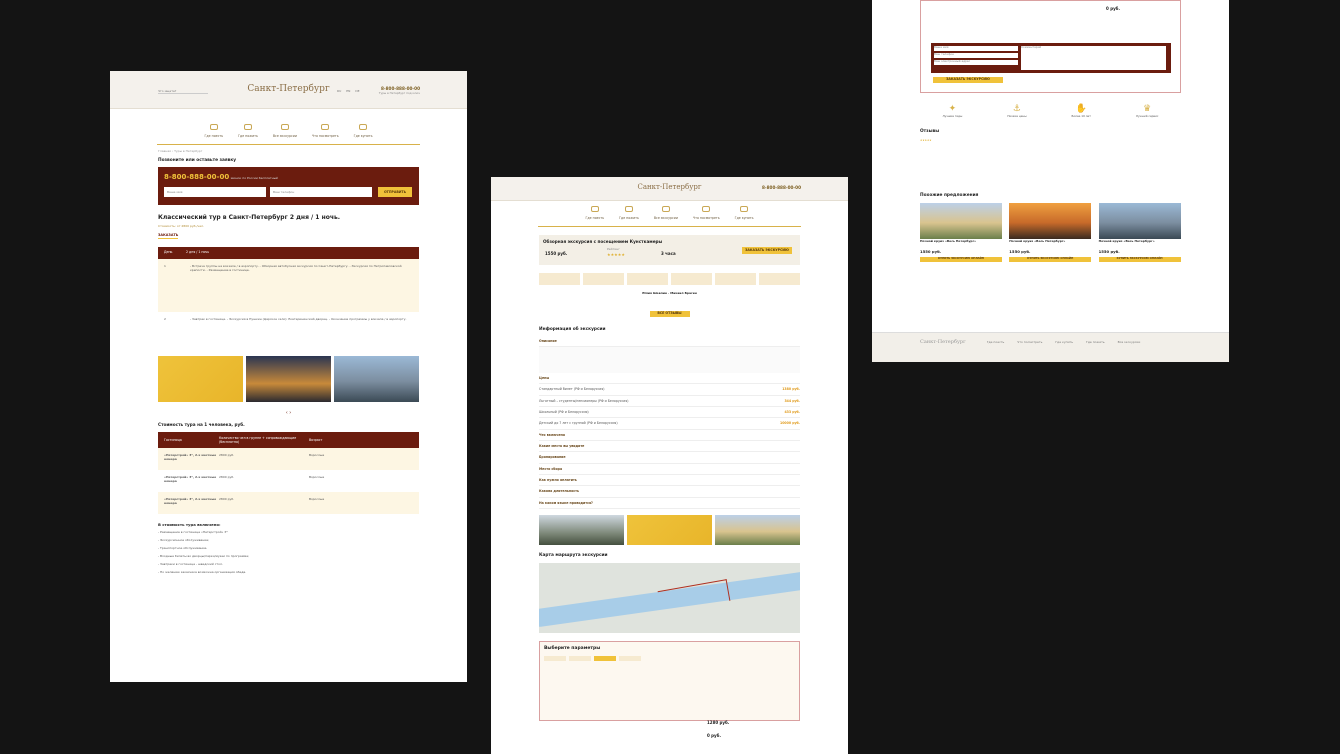 The width and height of the screenshot is (1340, 754). What do you see at coordinates (168, 236) in the screenshot?
I see `order-button: ЗАКАЗАТЬ` at bounding box center [168, 236].